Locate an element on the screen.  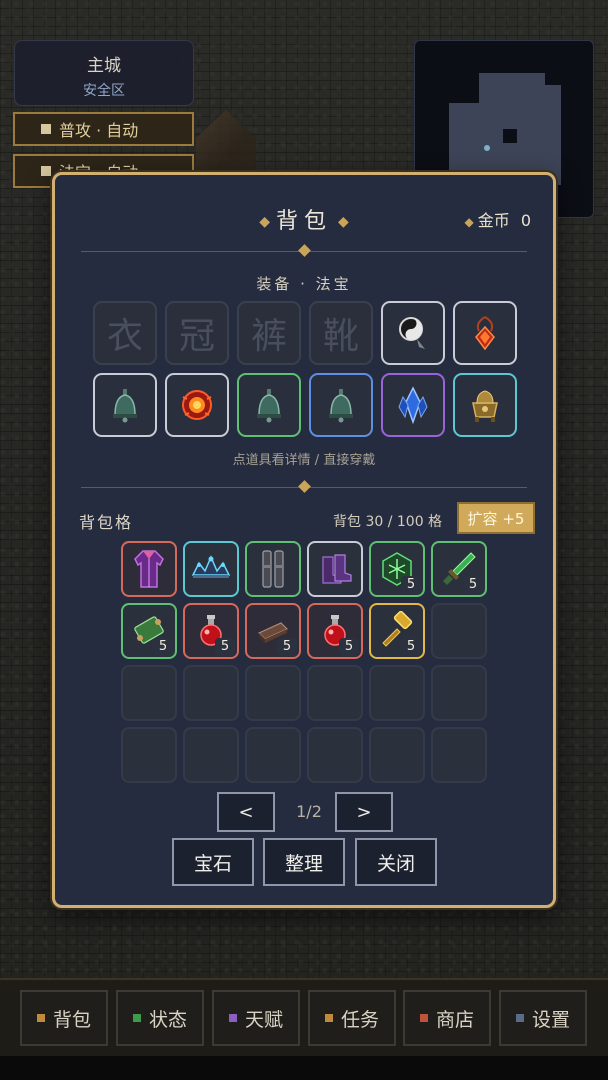
equip-slot-boots: 靴 is located at coordinates (341, 333).